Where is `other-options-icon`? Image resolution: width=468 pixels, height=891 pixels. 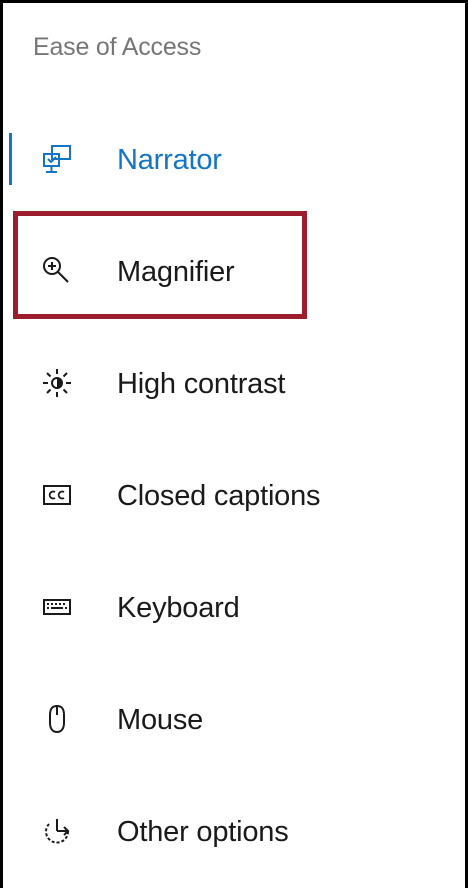 other-options-icon is located at coordinates (57, 831).